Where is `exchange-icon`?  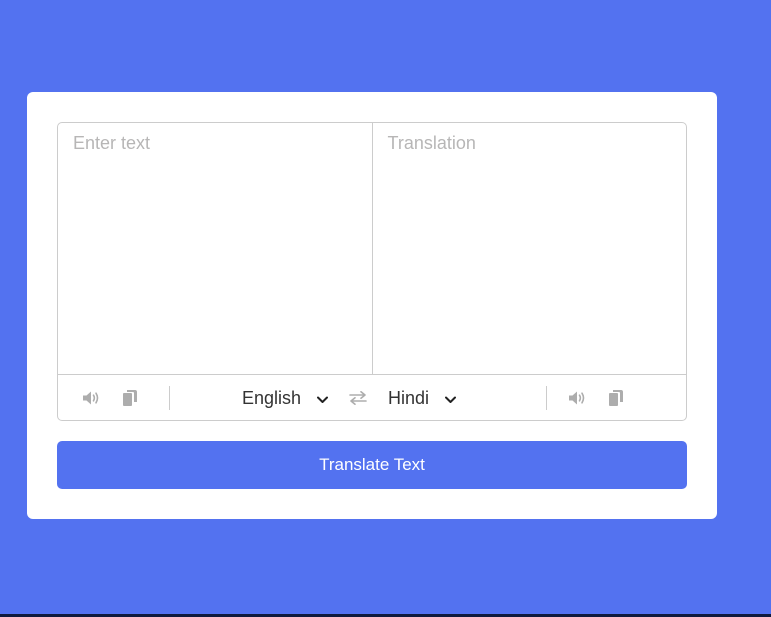
exchange-icon is located at coordinates (358, 398).